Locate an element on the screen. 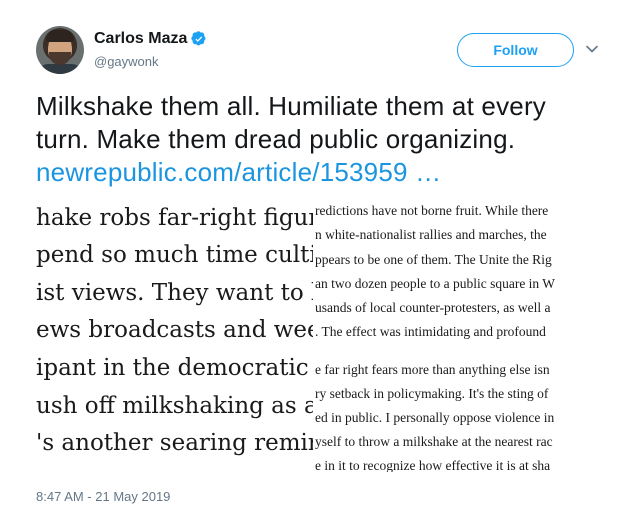  display-name: Carlos Maza is located at coordinates (140, 39).